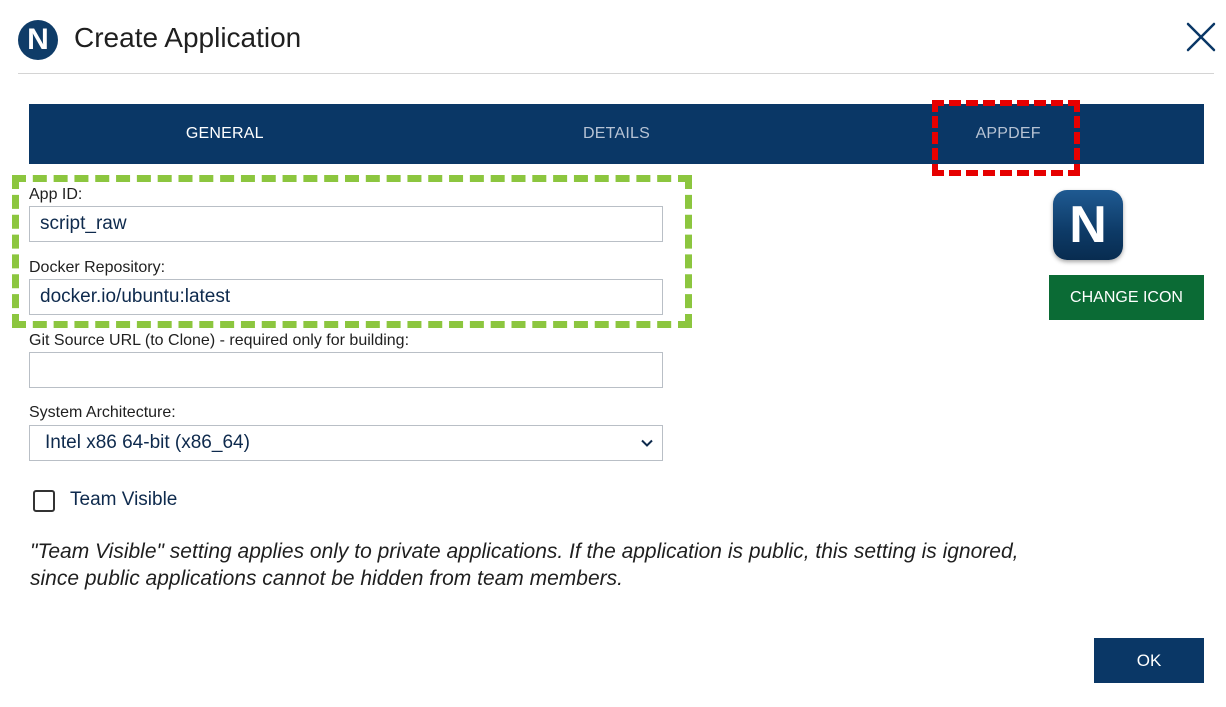 This screenshot has width=1226, height=707. What do you see at coordinates (647, 443) in the screenshot?
I see `chevron-down-icon` at bounding box center [647, 443].